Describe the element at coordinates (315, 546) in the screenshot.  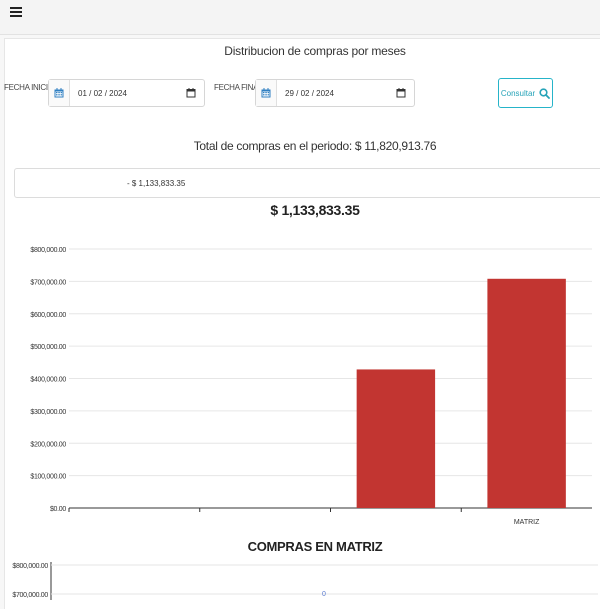
I see `second-chart-title: COMPRAS EN MATRIZ` at that location.